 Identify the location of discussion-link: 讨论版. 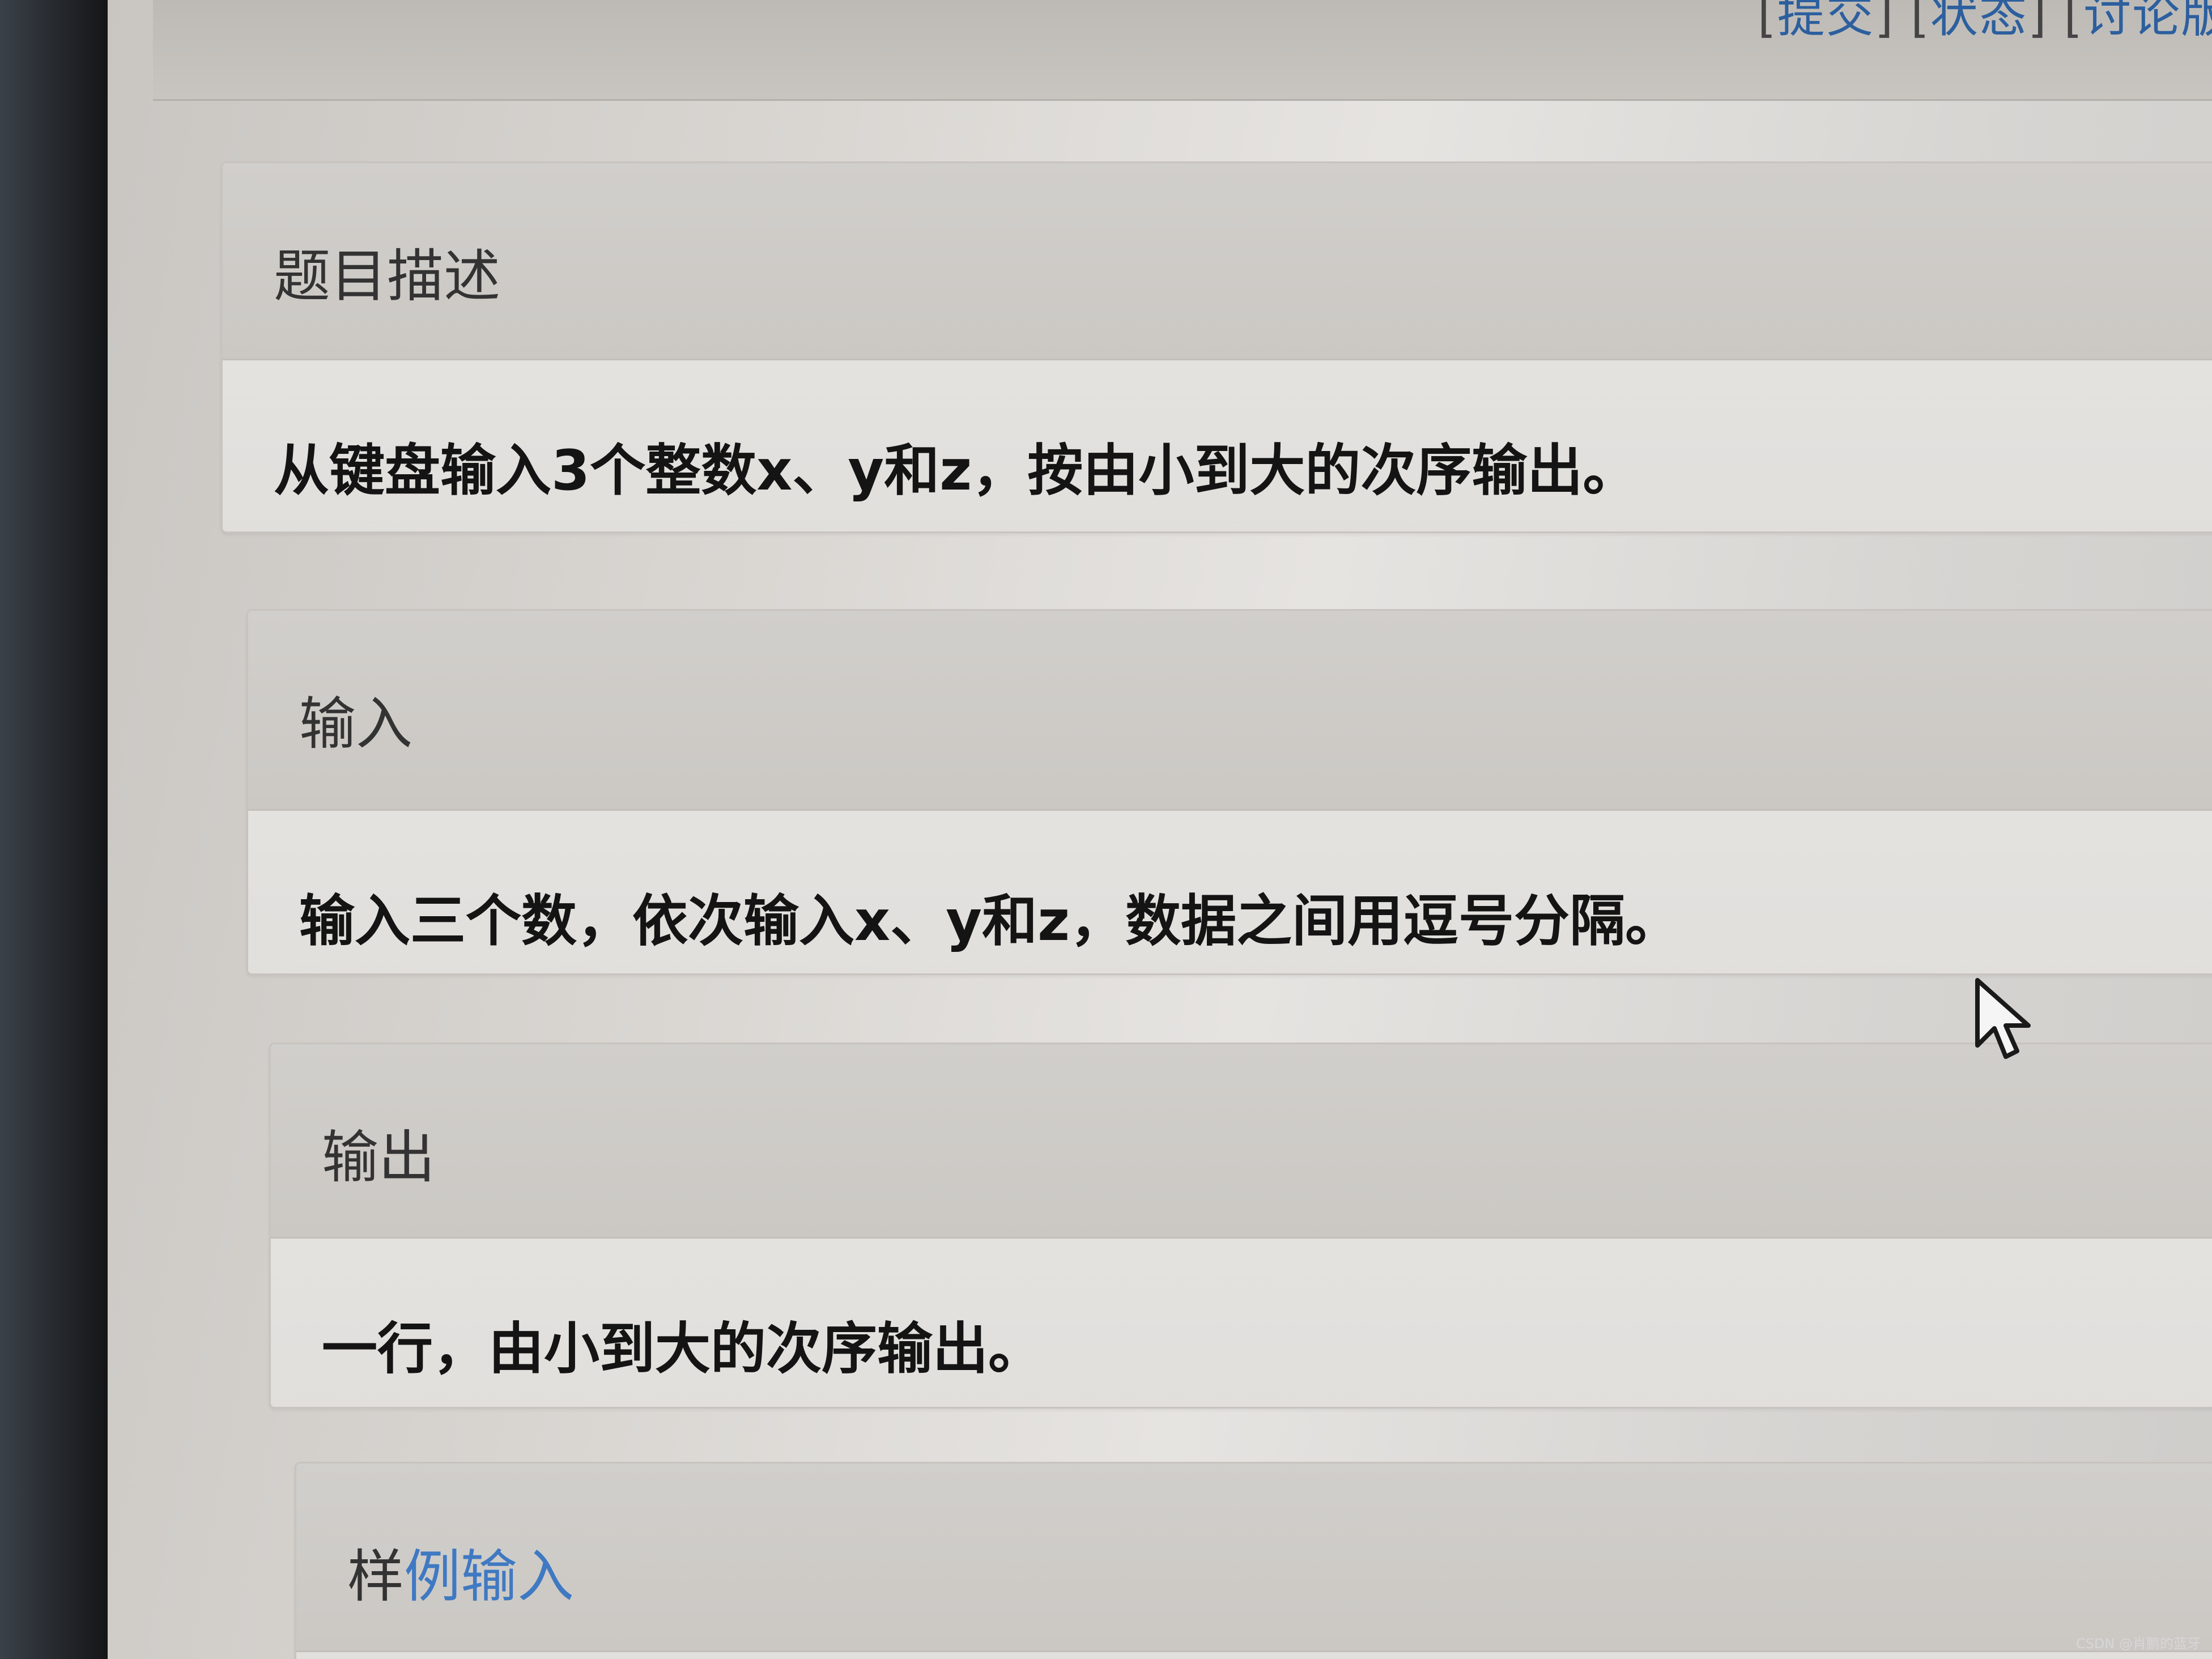
(2147, 21).